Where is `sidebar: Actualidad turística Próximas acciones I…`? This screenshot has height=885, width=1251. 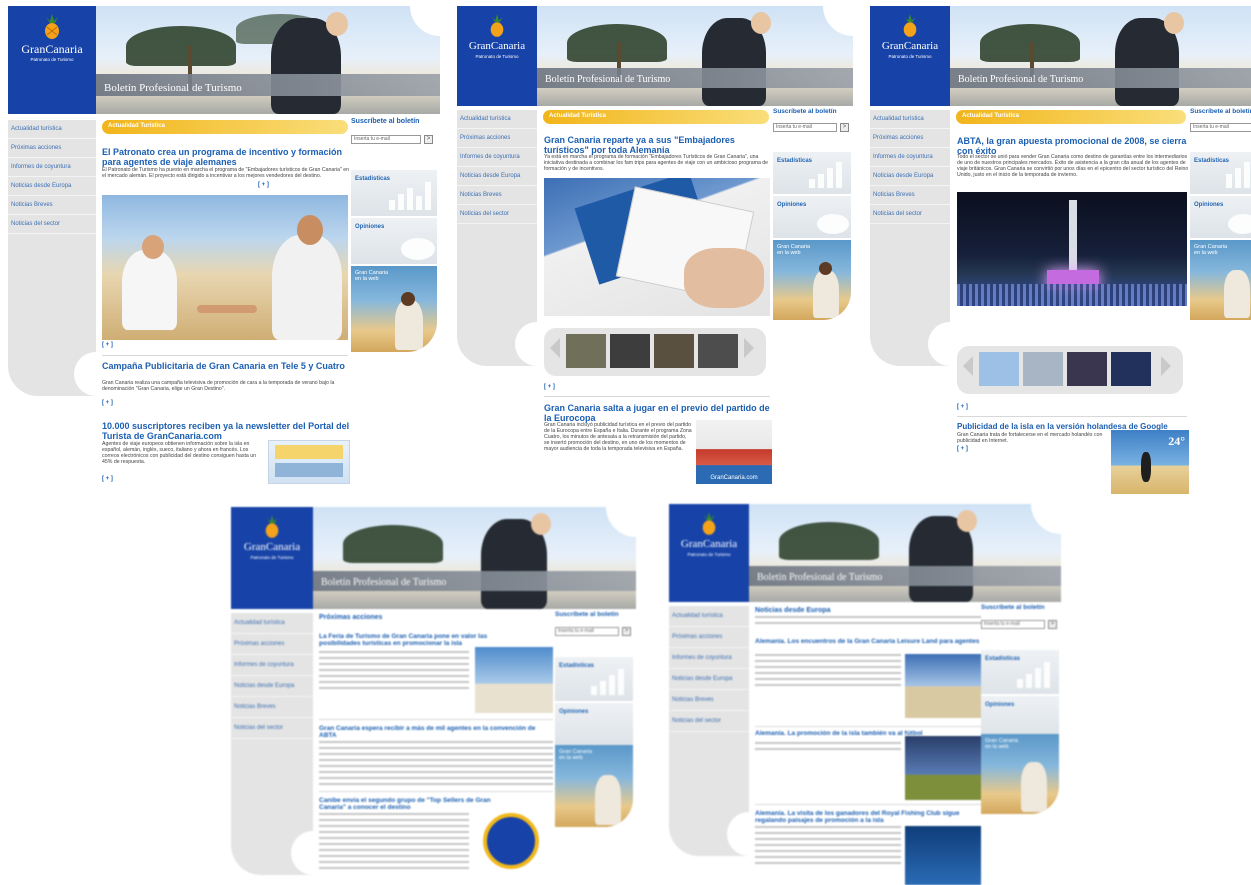
sidebar: Actualidad turística Próximas acciones I… is located at coordinates (63, 258).